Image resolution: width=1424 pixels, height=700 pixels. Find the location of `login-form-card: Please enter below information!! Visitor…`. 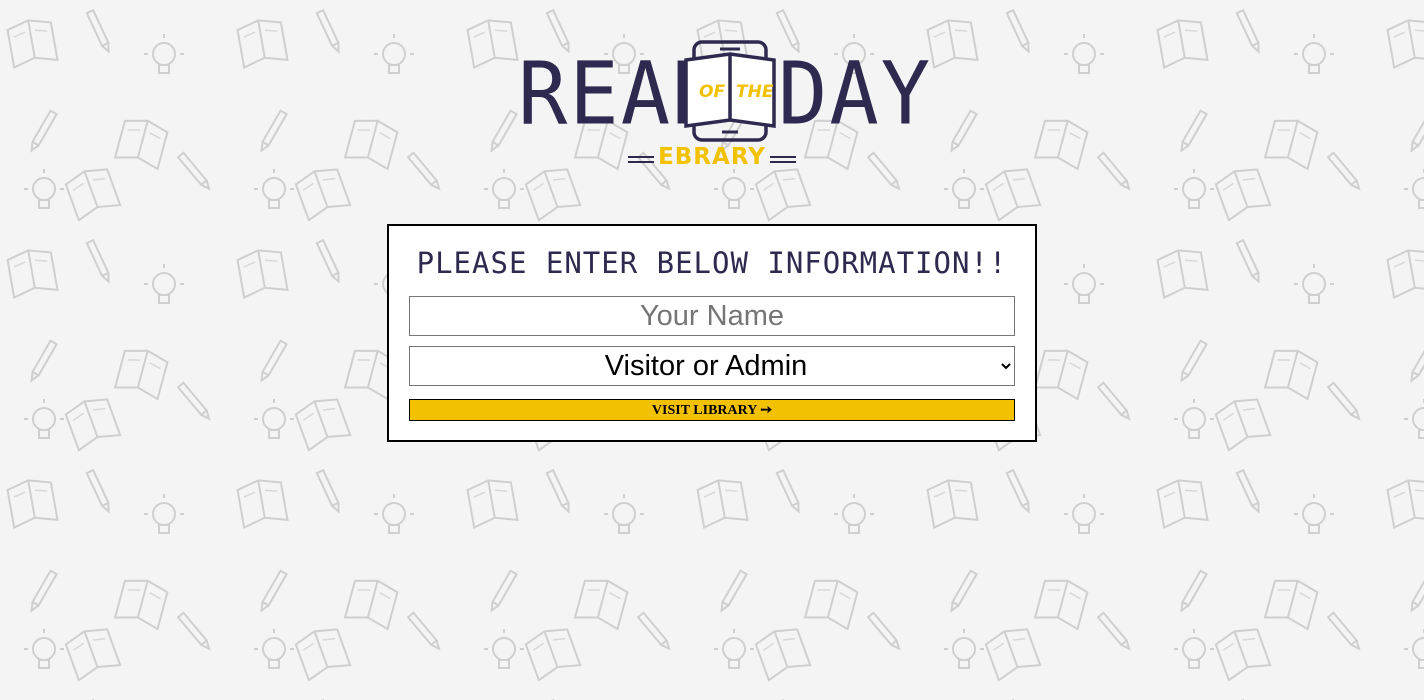

login-form-card: Please enter below information!! Visitor… is located at coordinates (712, 333).